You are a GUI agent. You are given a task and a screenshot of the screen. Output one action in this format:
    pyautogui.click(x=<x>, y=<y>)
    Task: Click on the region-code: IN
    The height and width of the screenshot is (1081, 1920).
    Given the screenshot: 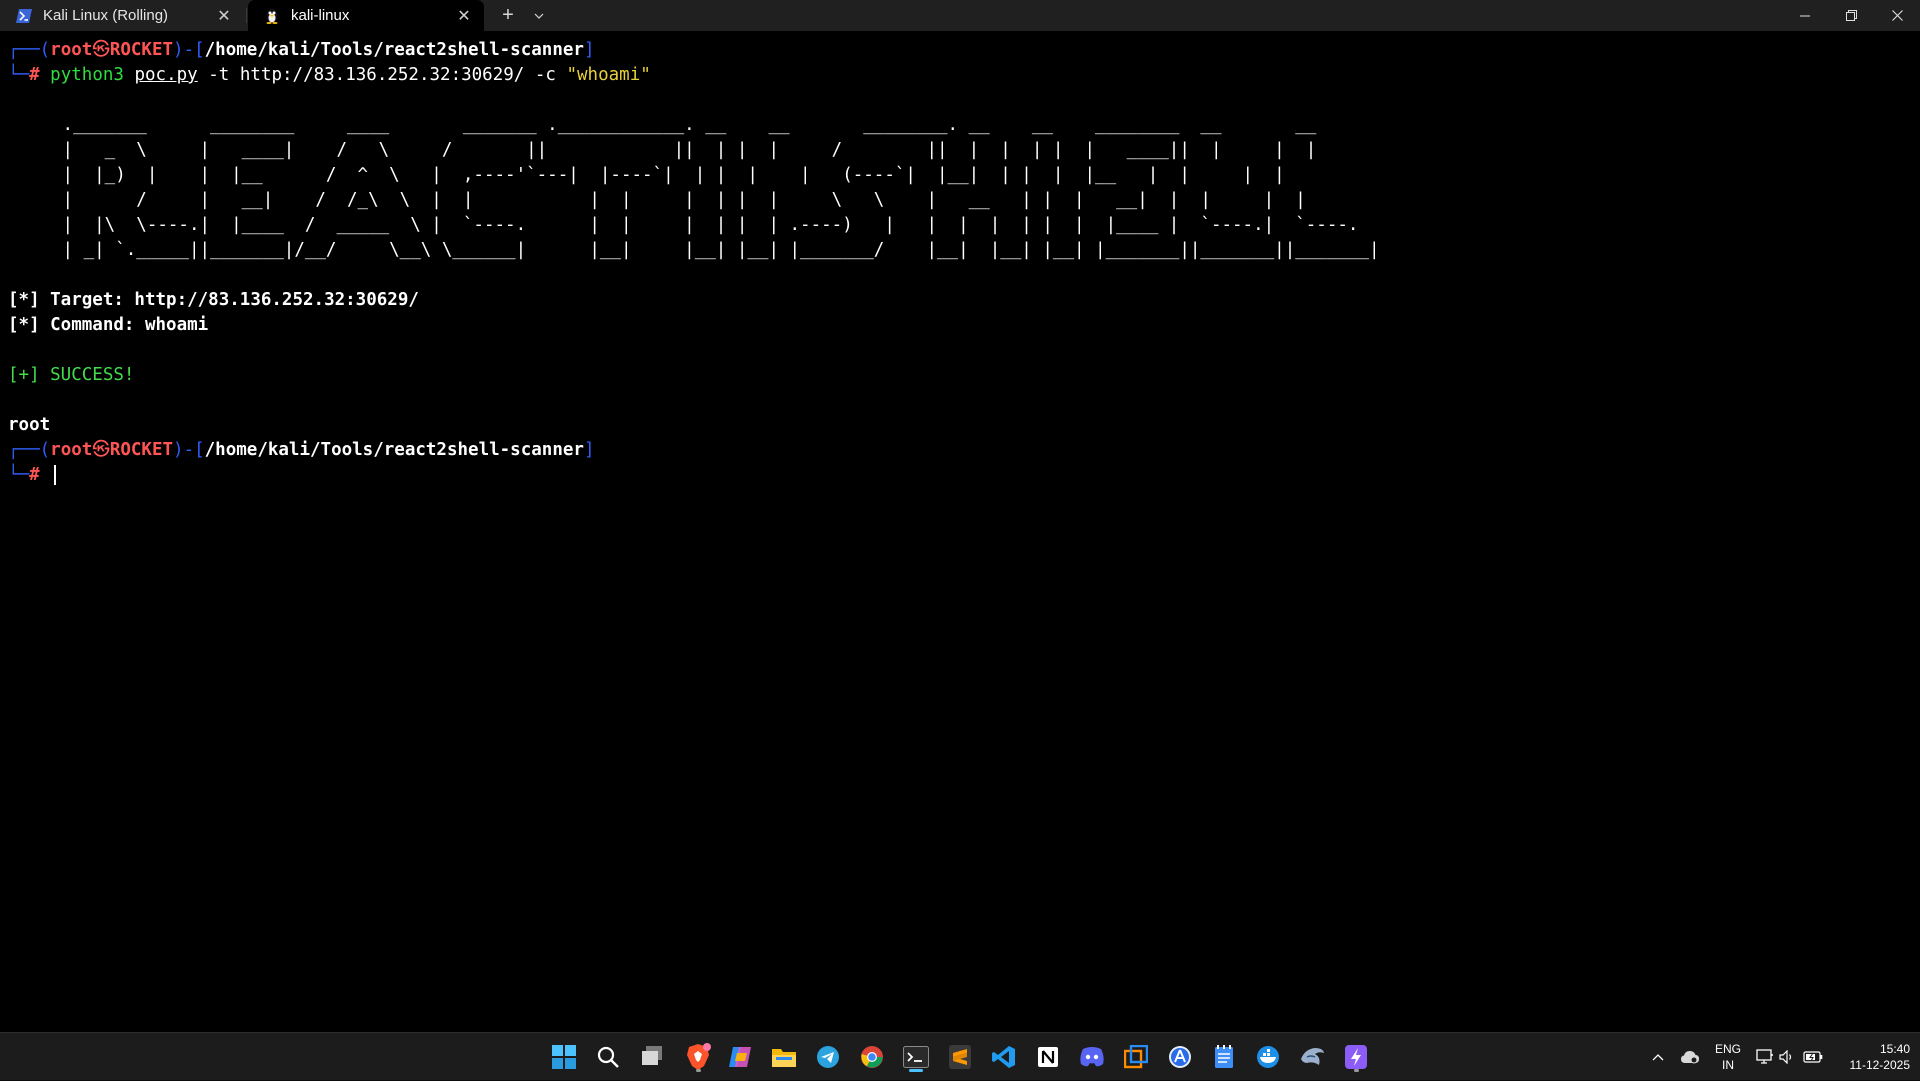 What is the action you would take?
    pyautogui.click(x=1727, y=1065)
    